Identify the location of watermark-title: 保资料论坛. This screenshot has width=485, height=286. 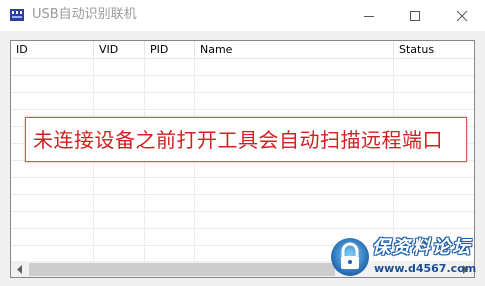
(422, 247).